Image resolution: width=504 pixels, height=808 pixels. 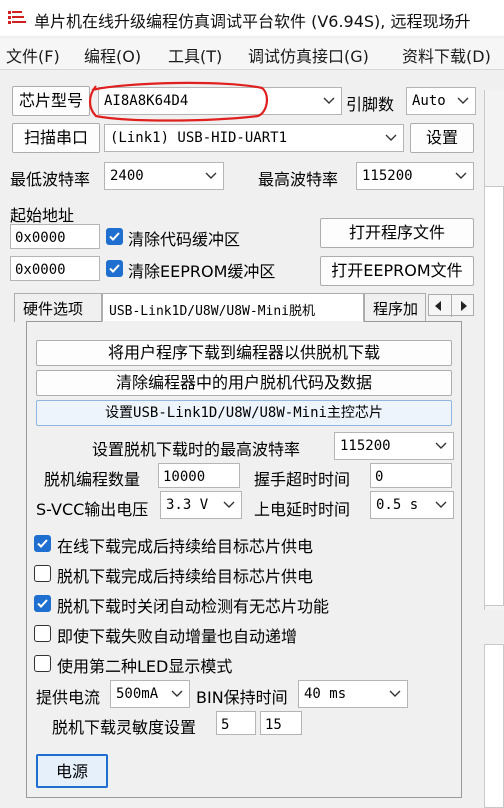 What do you see at coordinates (42, 215) in the screenshot?
I see `start-address-label: 起始地址` at bounding box center [42, 215].